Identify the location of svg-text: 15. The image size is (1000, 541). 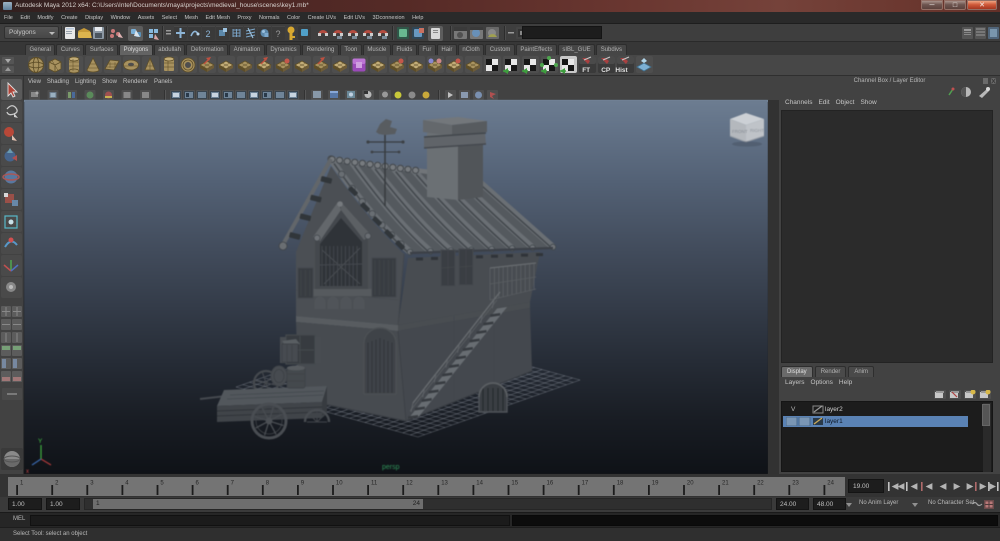
(514, 484).